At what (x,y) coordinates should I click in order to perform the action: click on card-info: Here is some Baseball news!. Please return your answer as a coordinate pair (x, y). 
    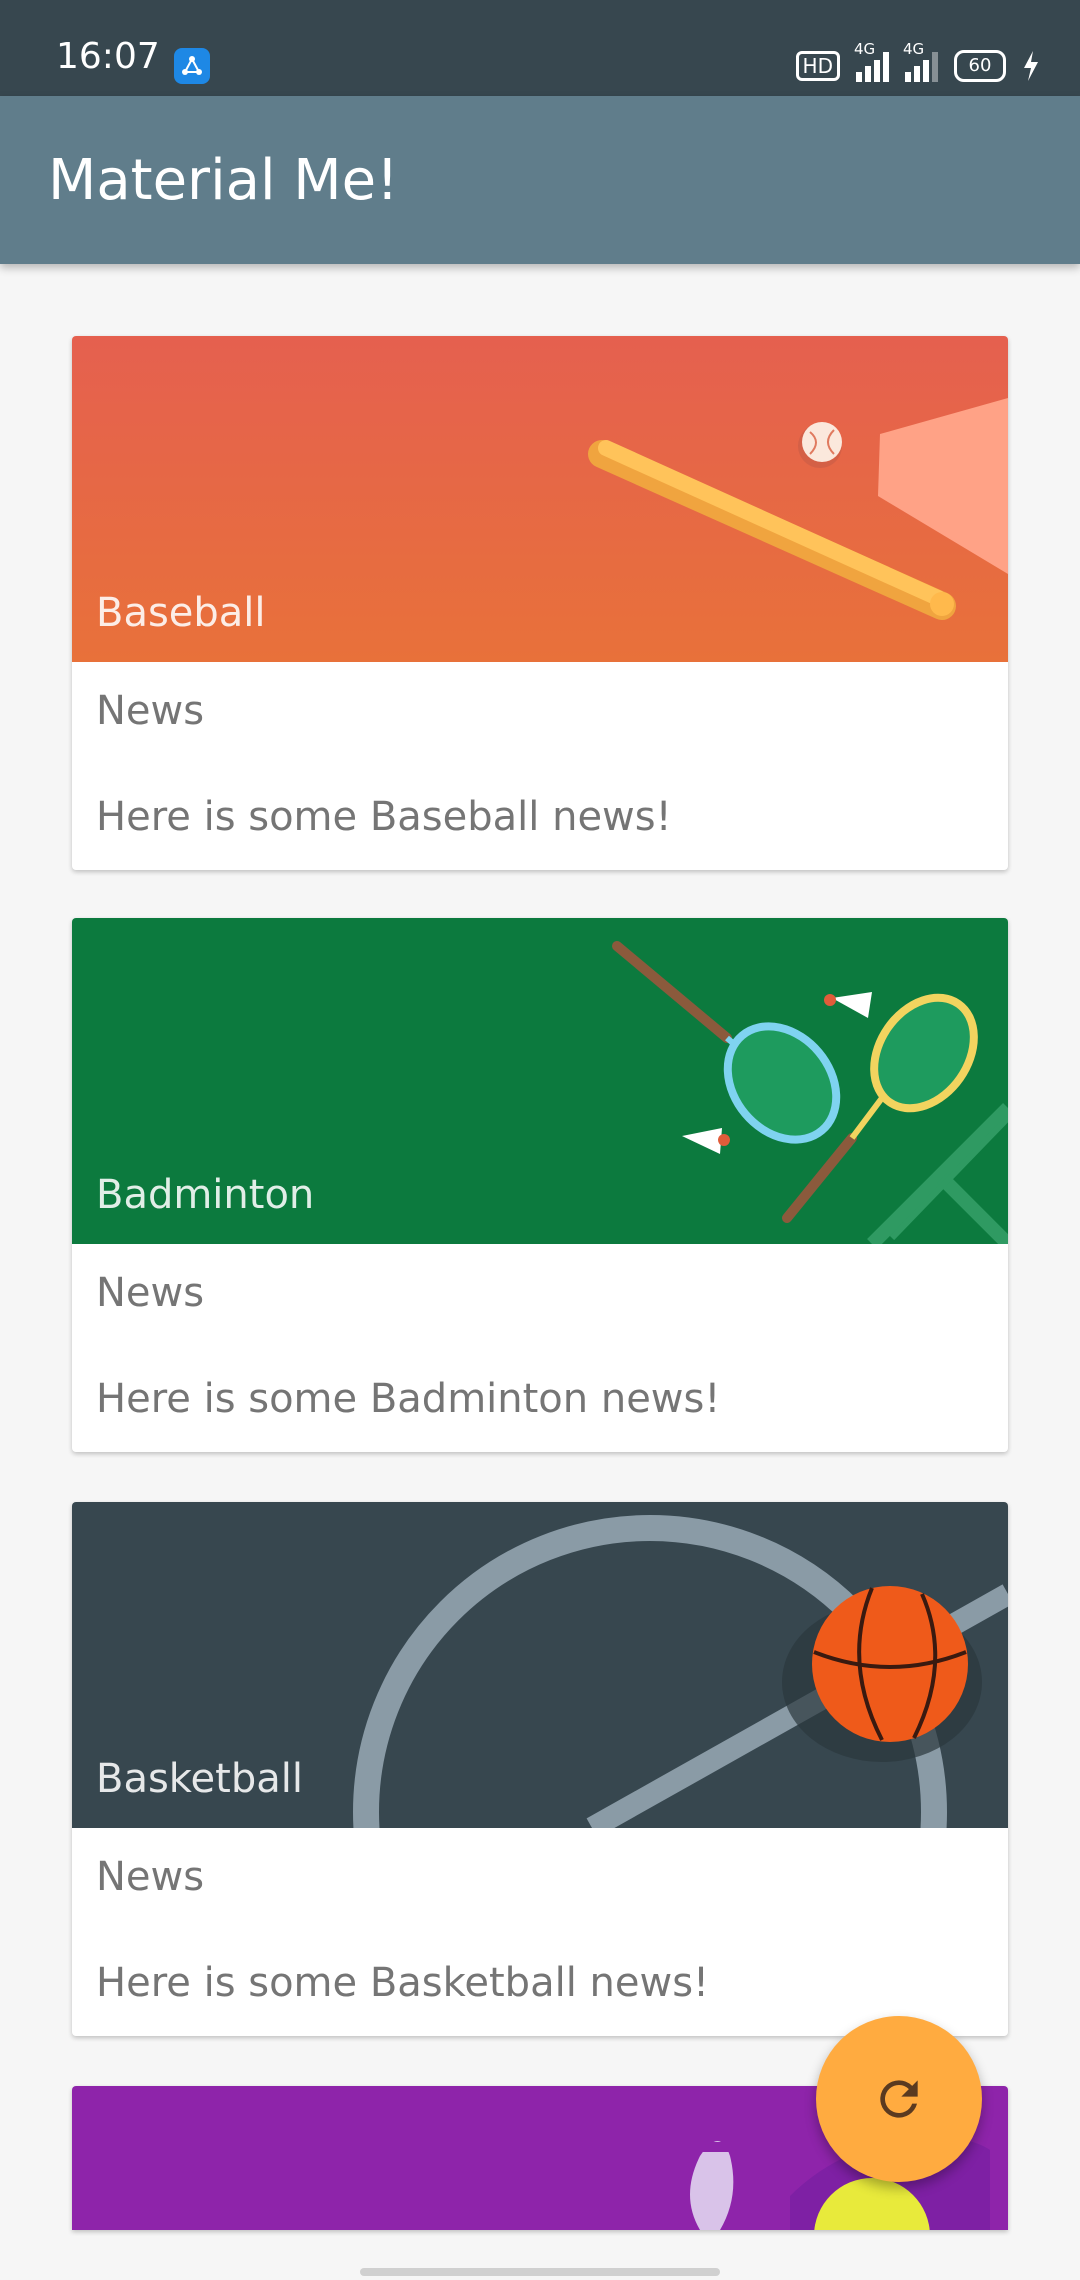
    Looking at the image, I should click on (384, 817).